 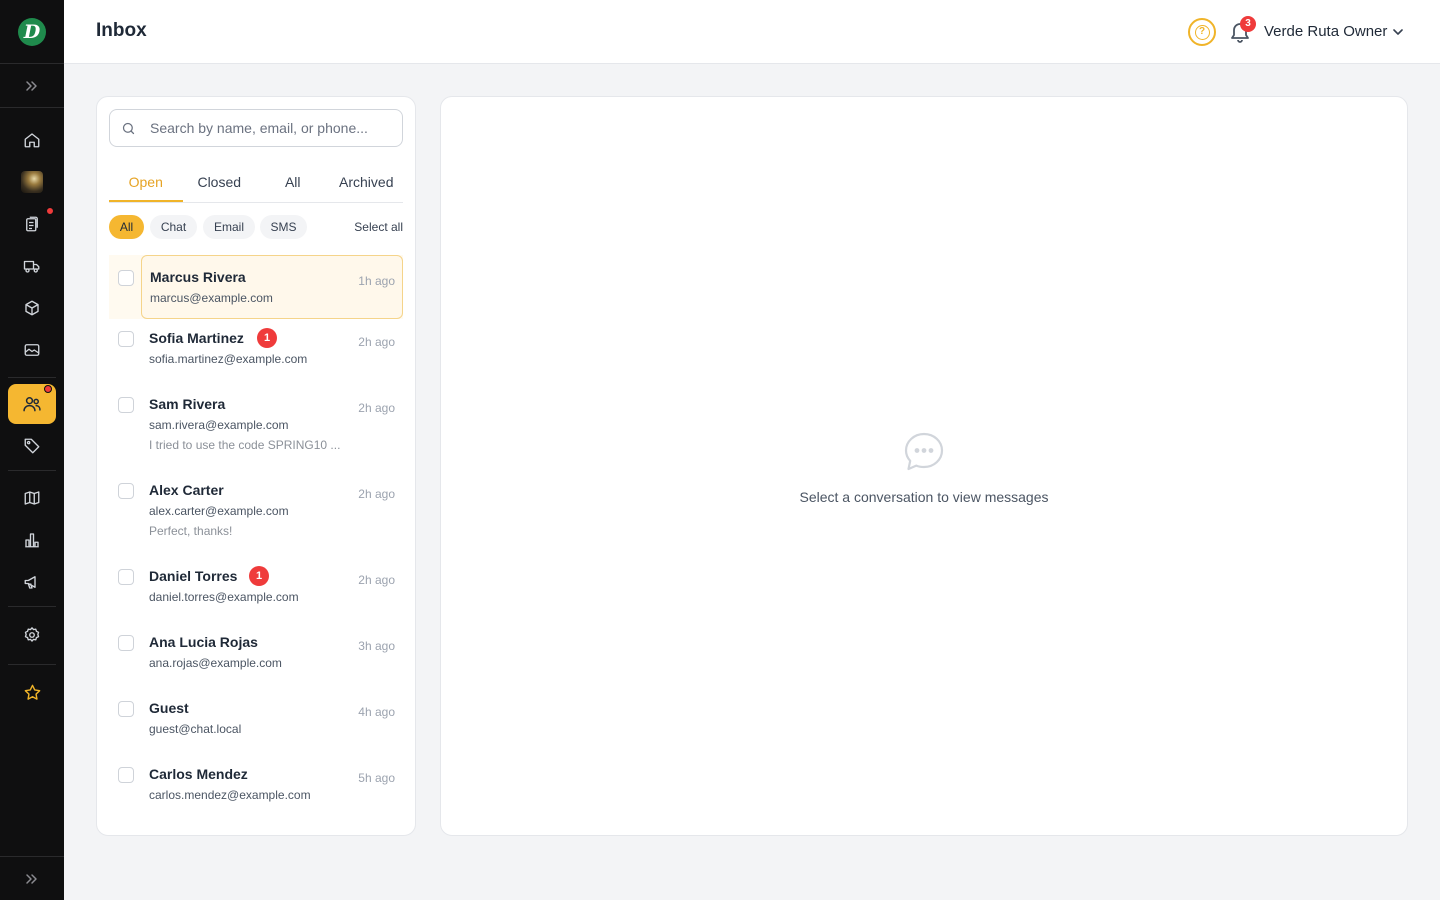 What do you see at coordinates (272, 128) in the screenshot?
I see `search-input` at bounding box center [272, 128].